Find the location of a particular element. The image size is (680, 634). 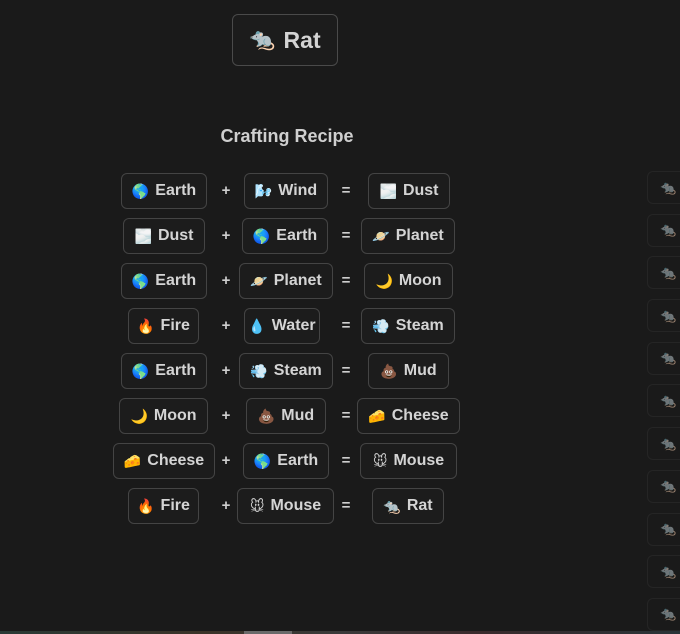

element-name: Water is located at coordinates (293, 325).